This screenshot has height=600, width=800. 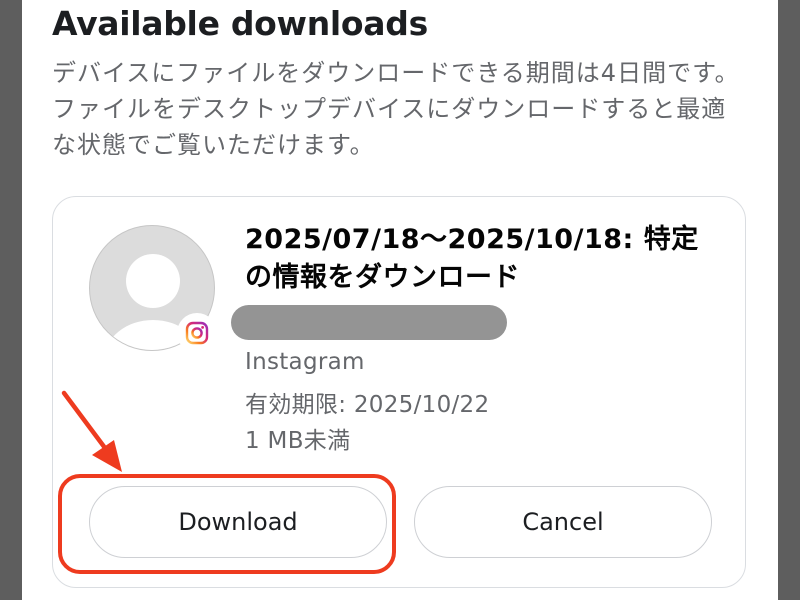 What do you see at coordinates (298, 441) in the screenshot?
I see `download-size: 1 MB未満` at bounding box center [298, 441].